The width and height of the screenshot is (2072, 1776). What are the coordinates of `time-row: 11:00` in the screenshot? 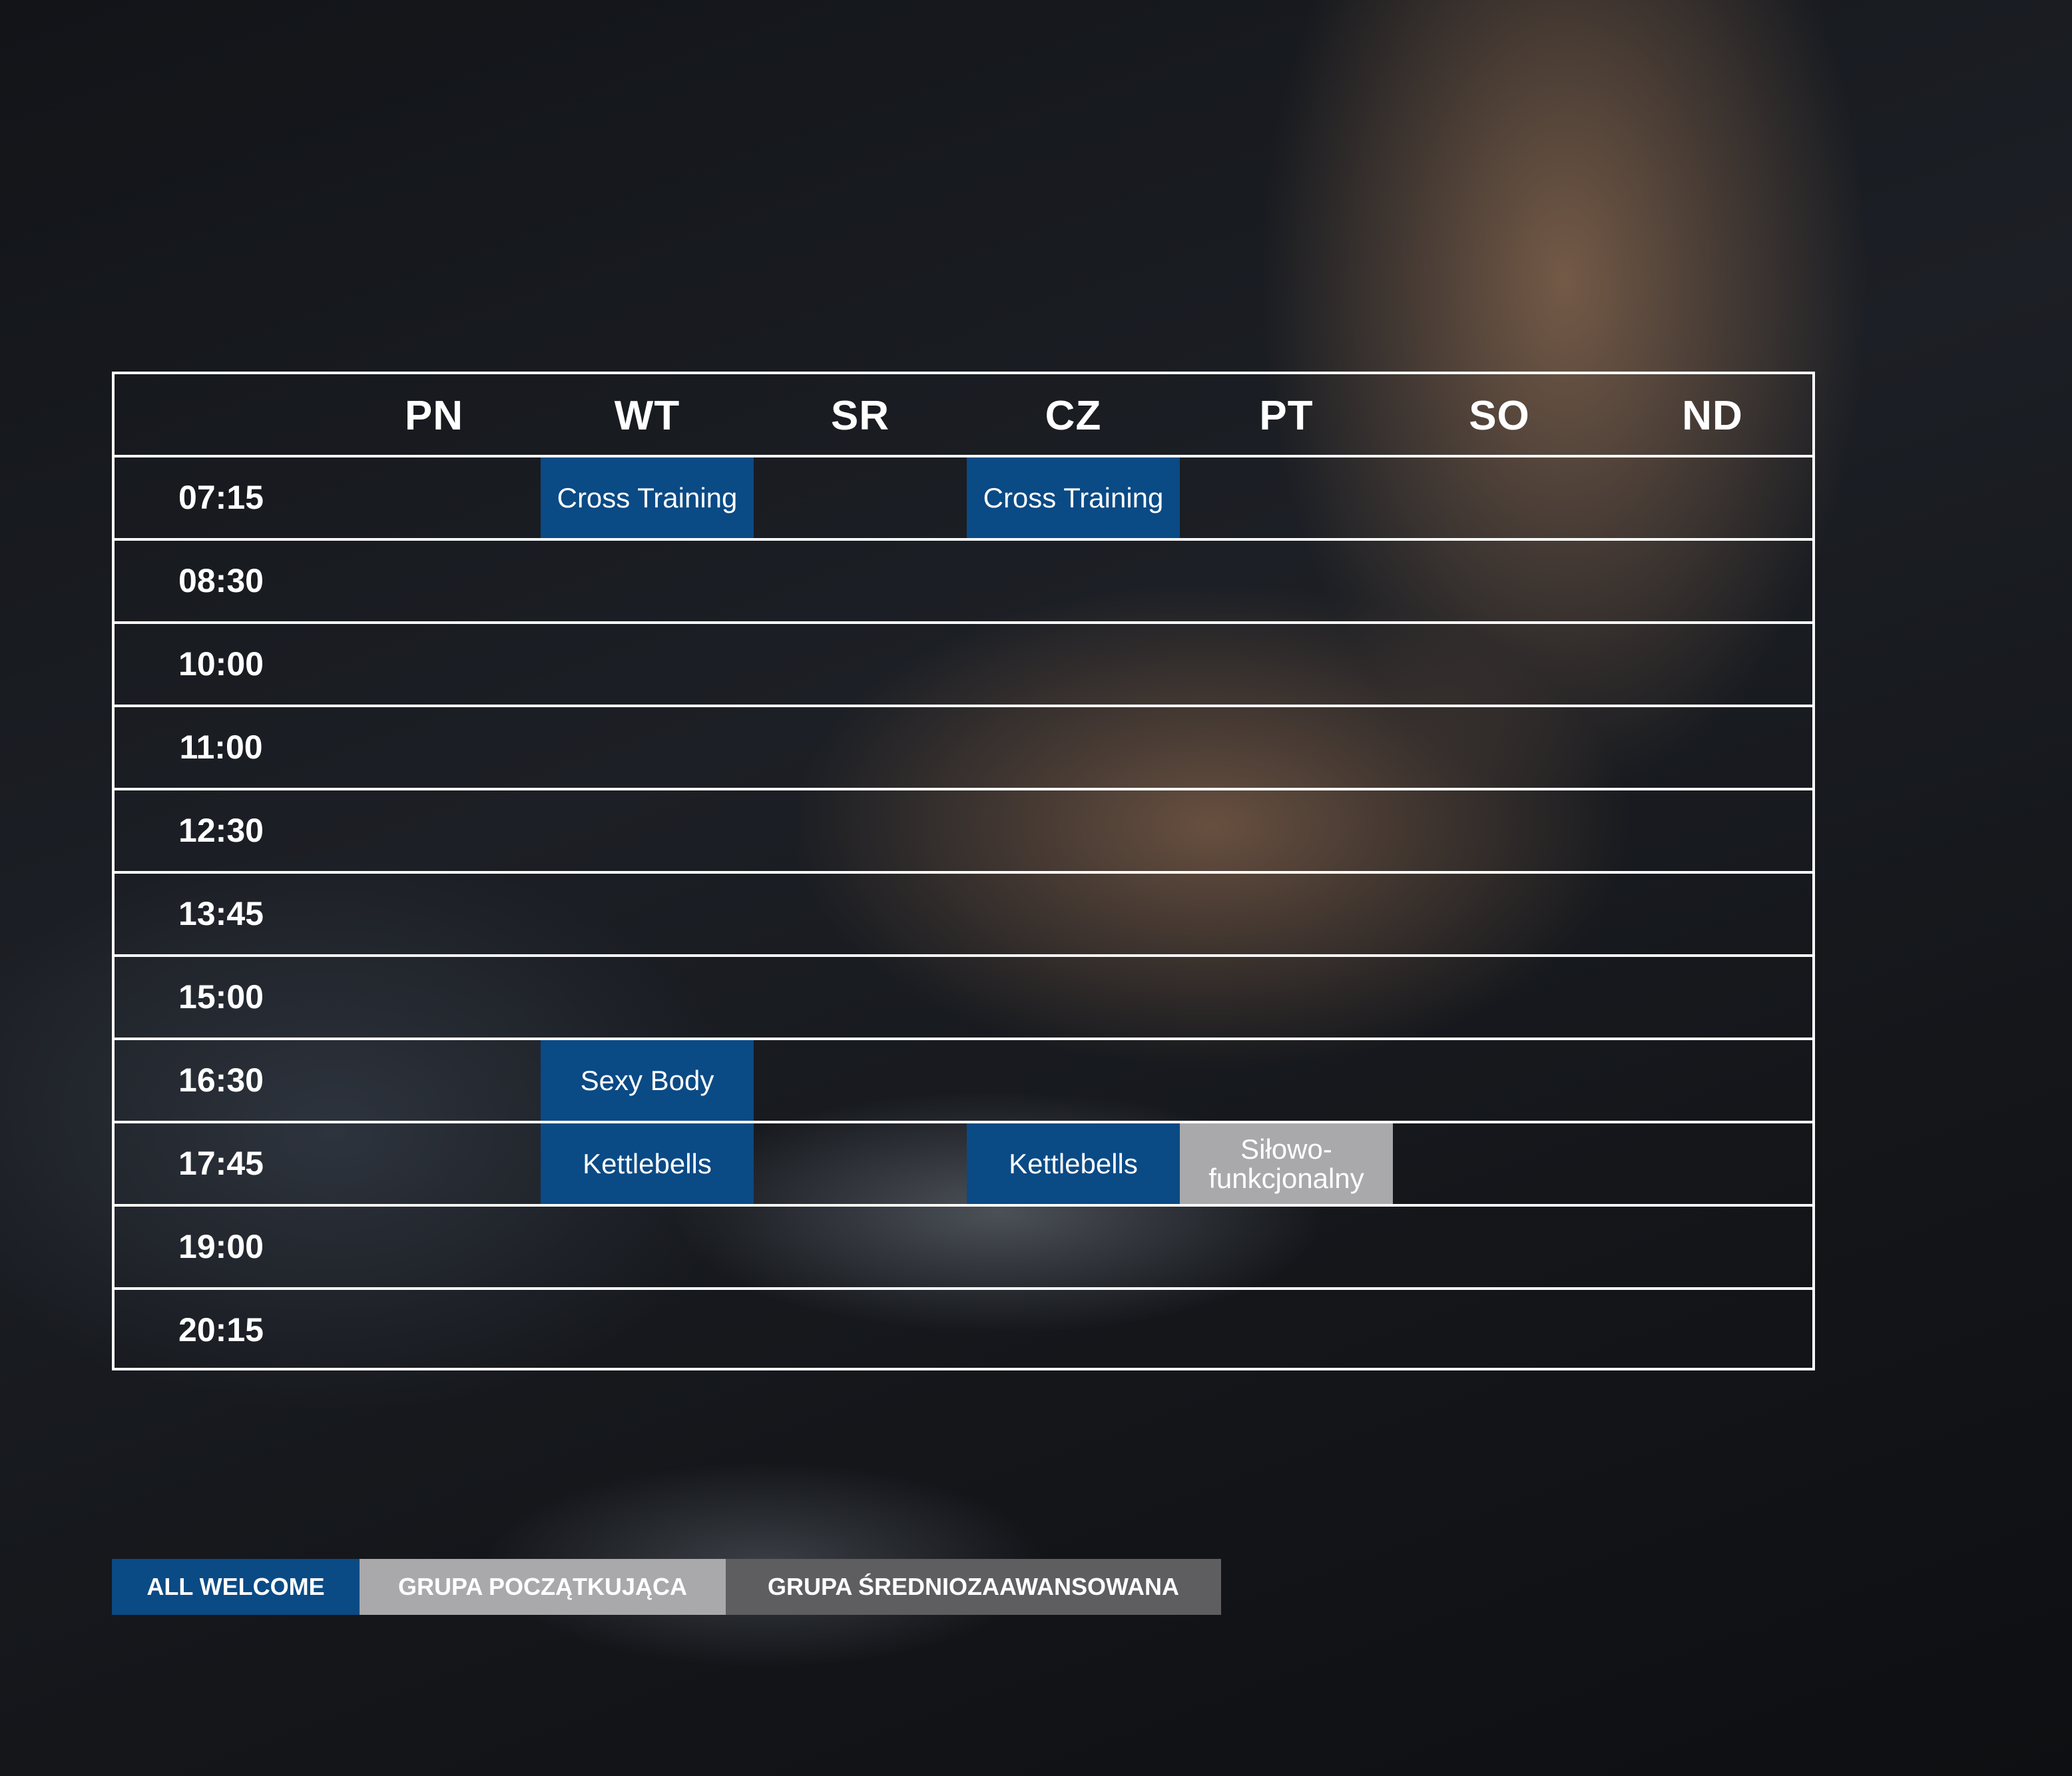 It's located at (963, 748).